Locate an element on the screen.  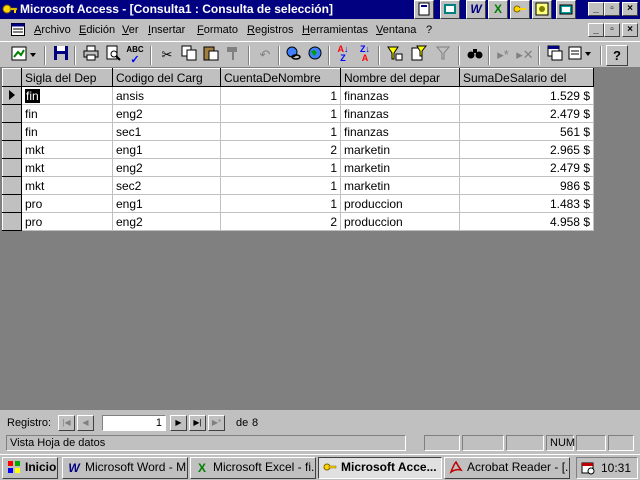
menu-archivo: Archivo is located at coordinates (52, 30).